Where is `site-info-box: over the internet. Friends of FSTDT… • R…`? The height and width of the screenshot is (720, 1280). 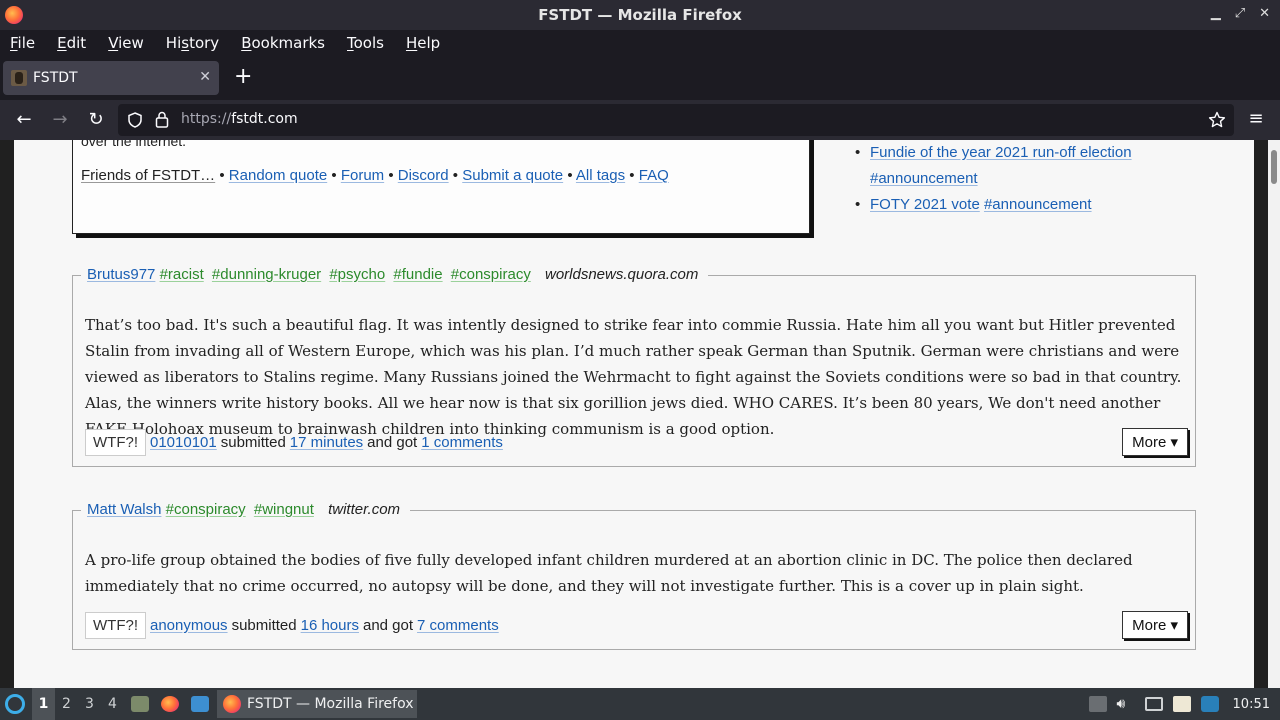
site-info-box: over the internet. Friends of FSTDT… • R… is located at coordinates (441, 187).